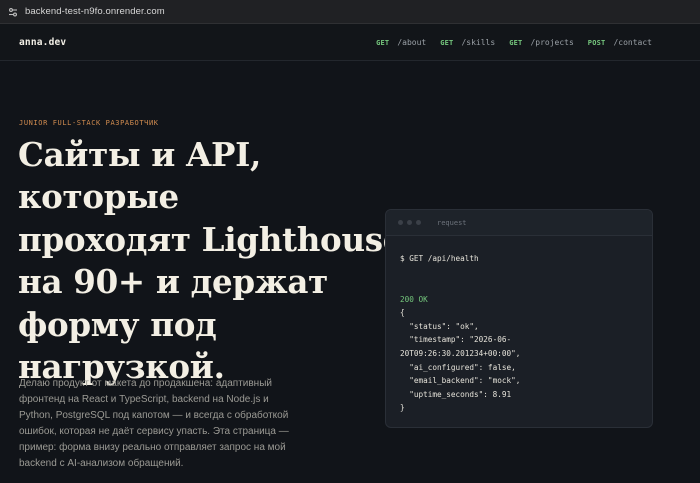 This screenshot has height=483, width=700. I want to click on response-line: 20T09:26:30.201234+00:00",, so click(460, 353).